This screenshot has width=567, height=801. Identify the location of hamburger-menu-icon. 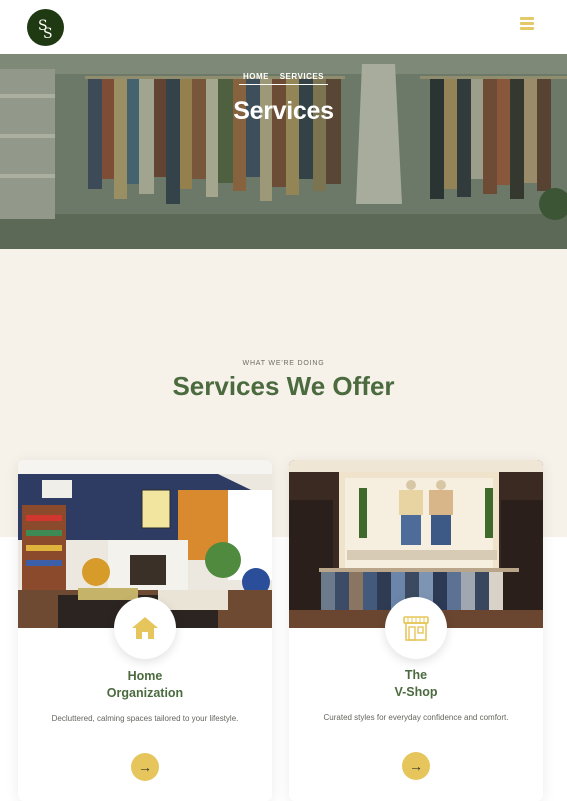
(528, 25).